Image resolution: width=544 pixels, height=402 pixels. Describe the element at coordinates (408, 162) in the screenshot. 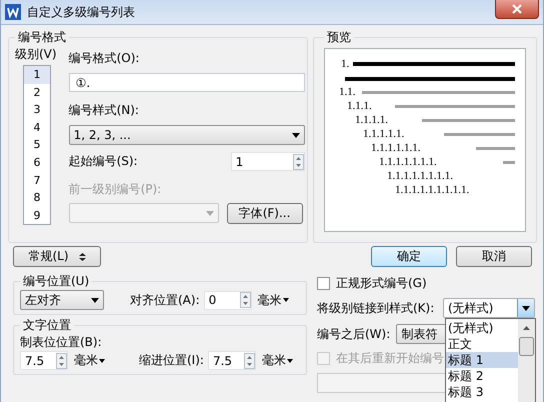

I see `preview-number: 1.1.1.1.1.1.1.` at that location.